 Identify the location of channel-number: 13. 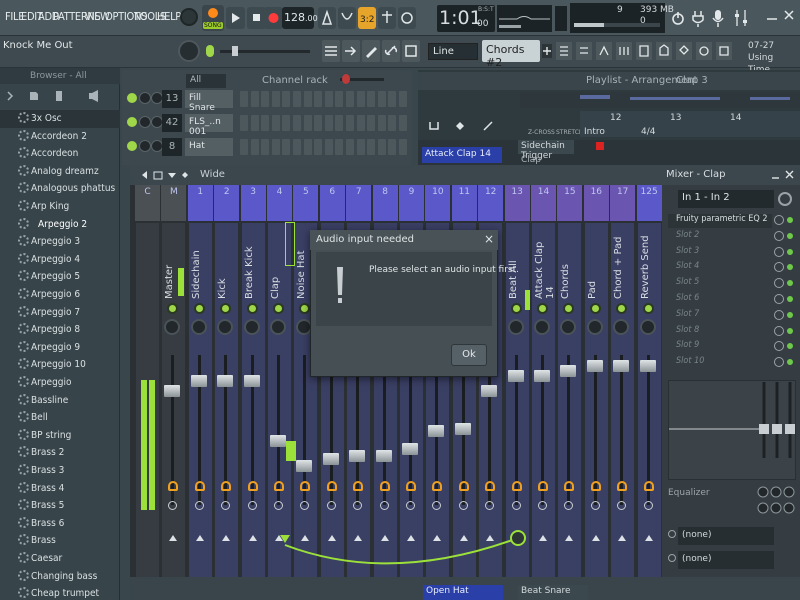
(172, 99).